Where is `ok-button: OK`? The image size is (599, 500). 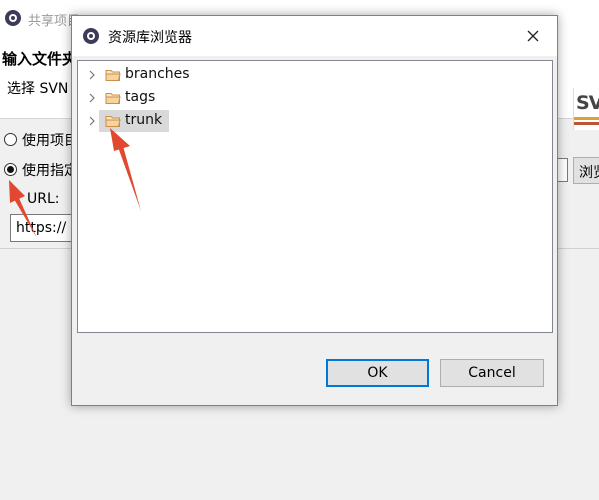
ok-button: OK is located at coordinates (377, 373).